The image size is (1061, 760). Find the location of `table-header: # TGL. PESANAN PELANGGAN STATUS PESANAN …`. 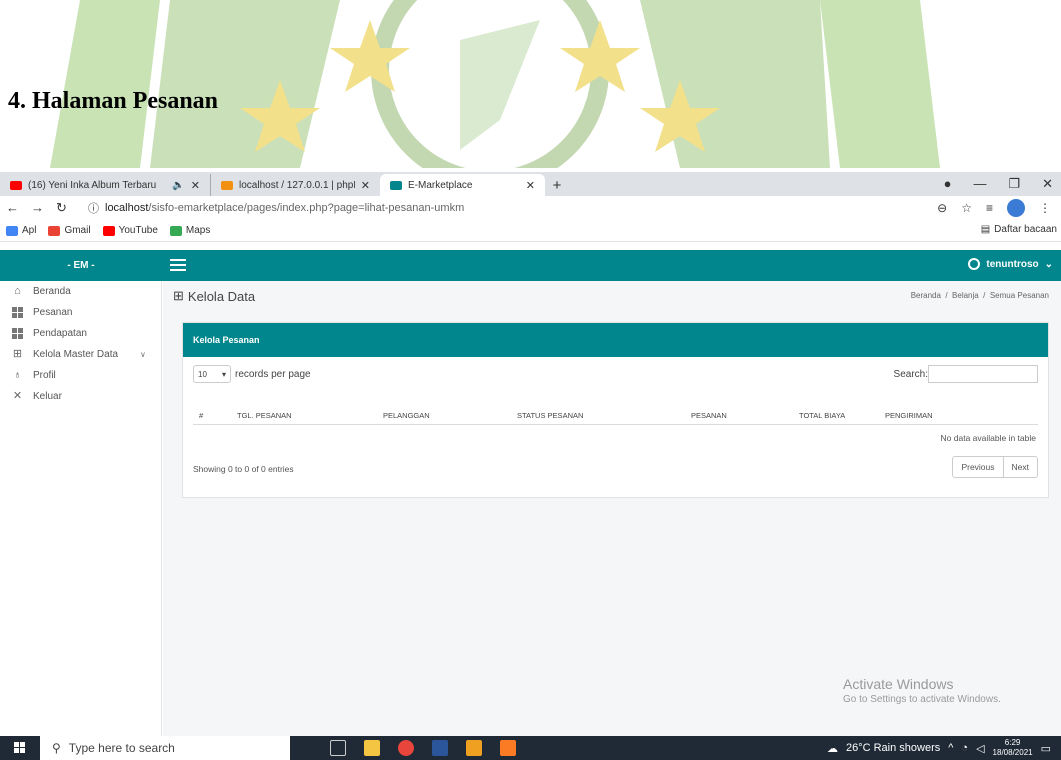

table-header: # TGL. PESANAN PELANGGAN STATUS PESANAN … is located at coordinates (615, 415).